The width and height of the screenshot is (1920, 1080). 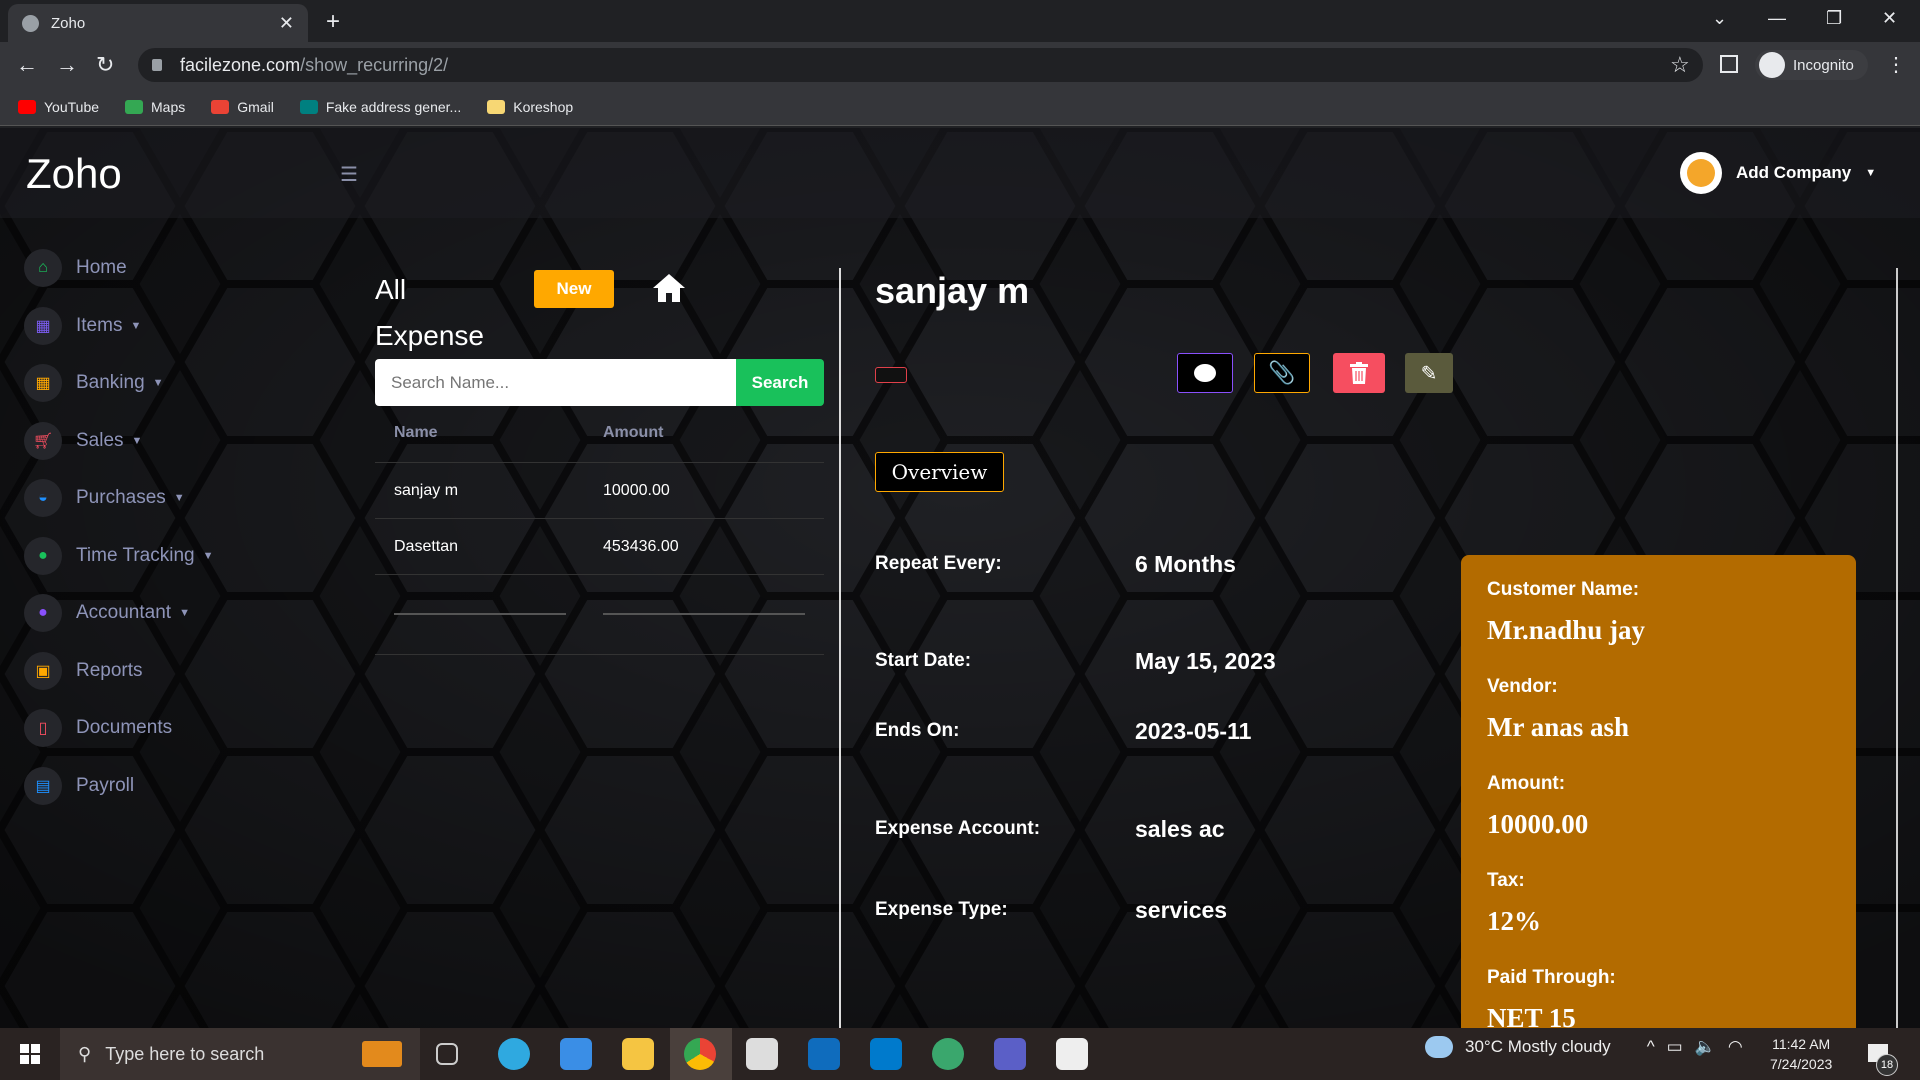 I want to click on column-header-name: Name, so click(x=416, y=433).